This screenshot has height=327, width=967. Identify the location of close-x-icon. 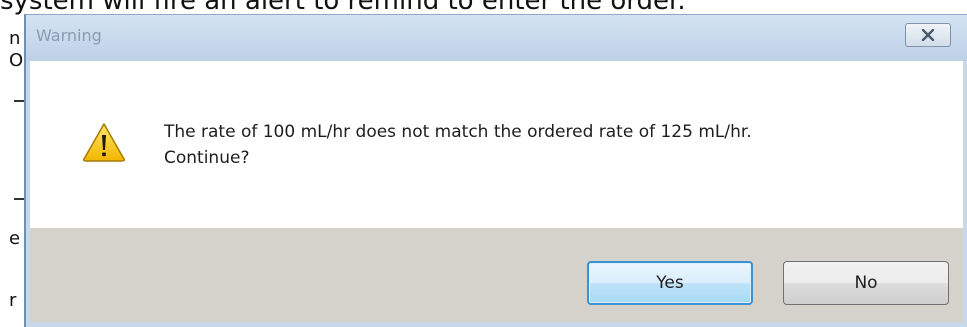
(928, 35).